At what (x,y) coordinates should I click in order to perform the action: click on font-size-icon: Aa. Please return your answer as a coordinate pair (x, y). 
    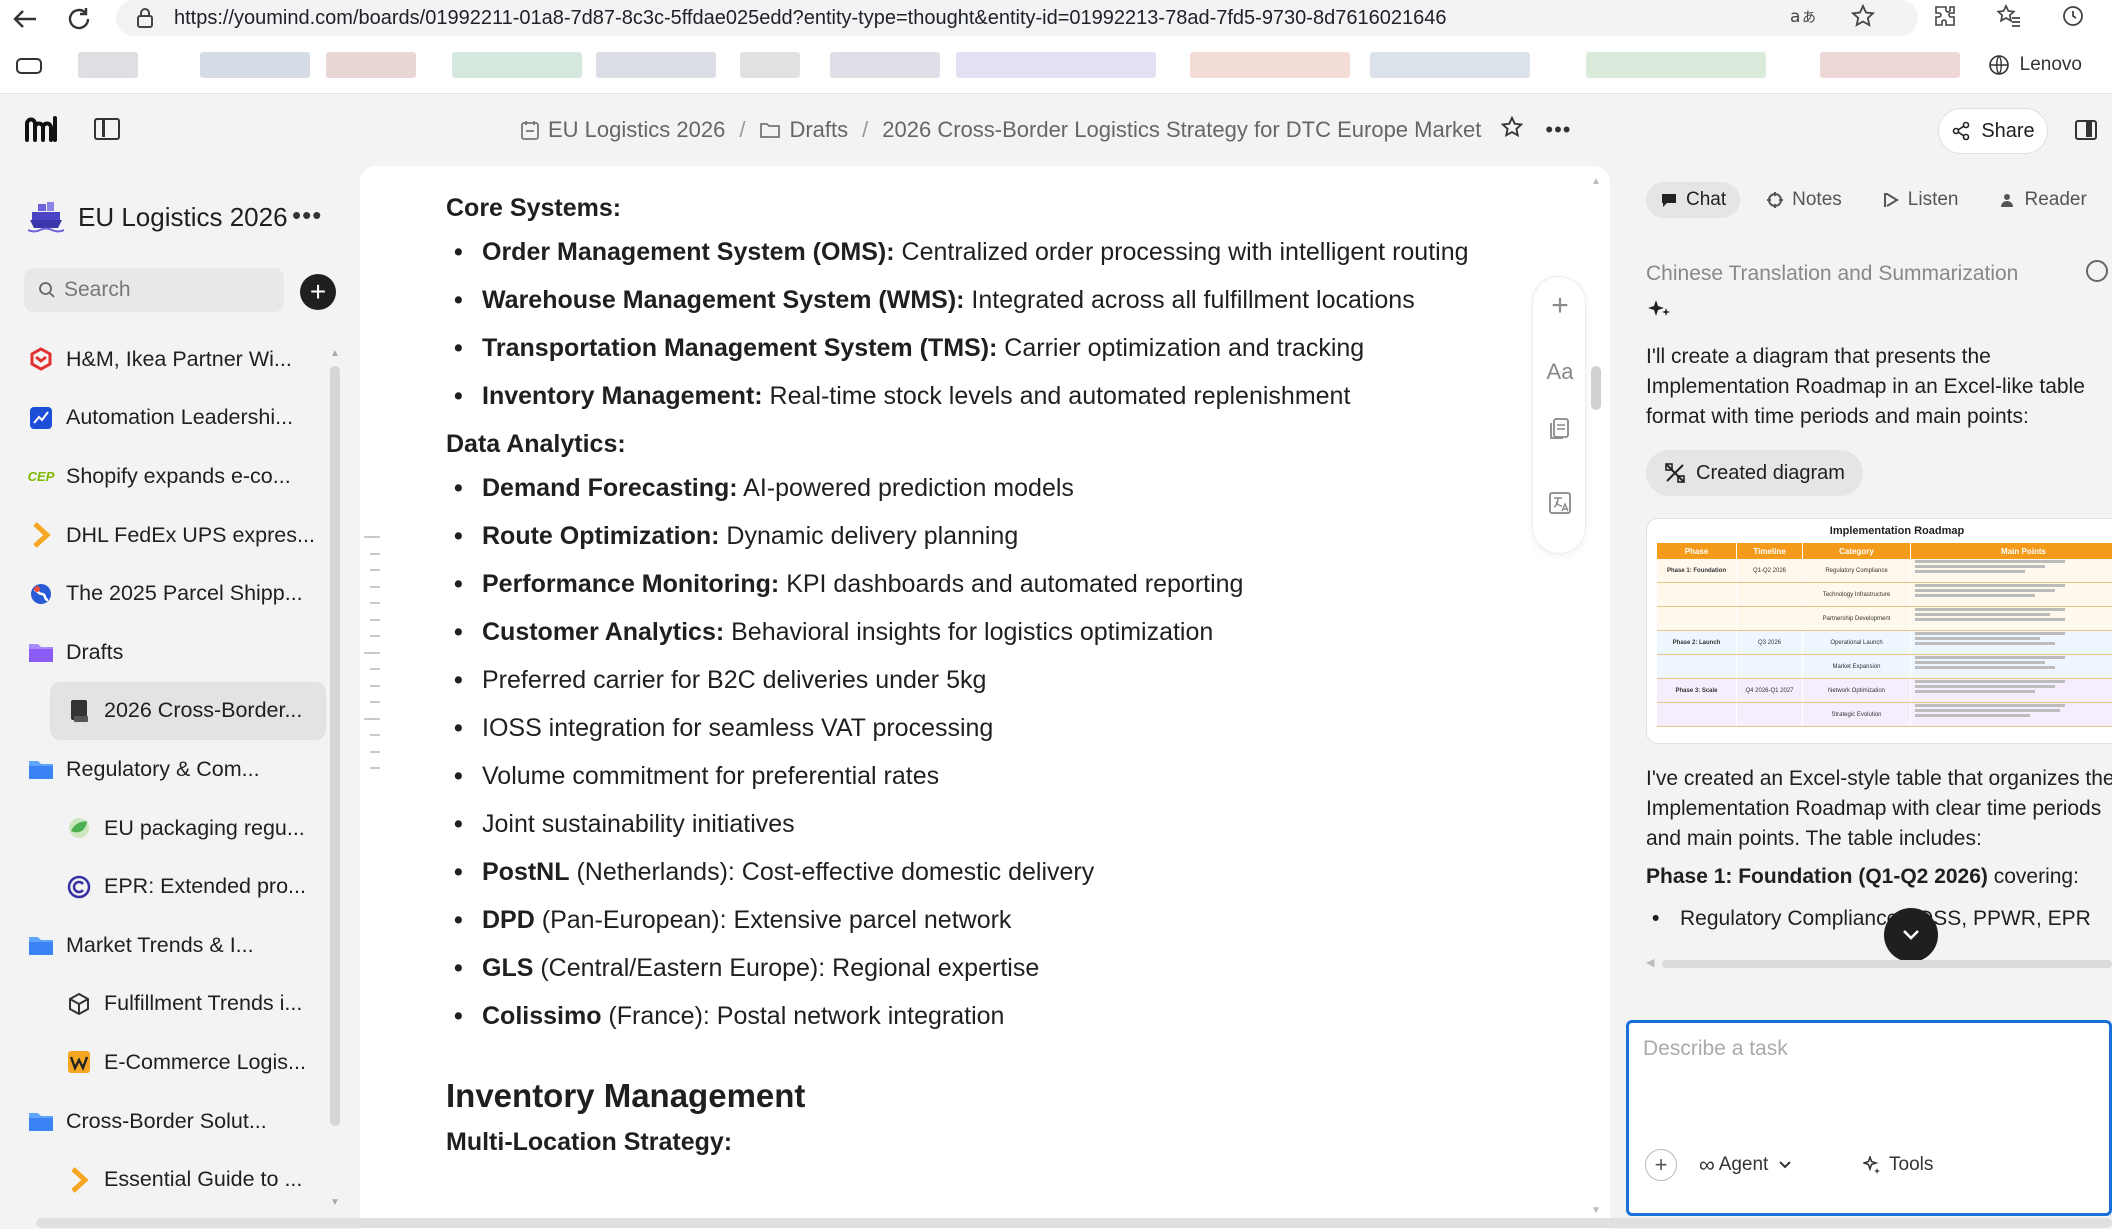
    Looking at the image, I should click on (1560, 372).